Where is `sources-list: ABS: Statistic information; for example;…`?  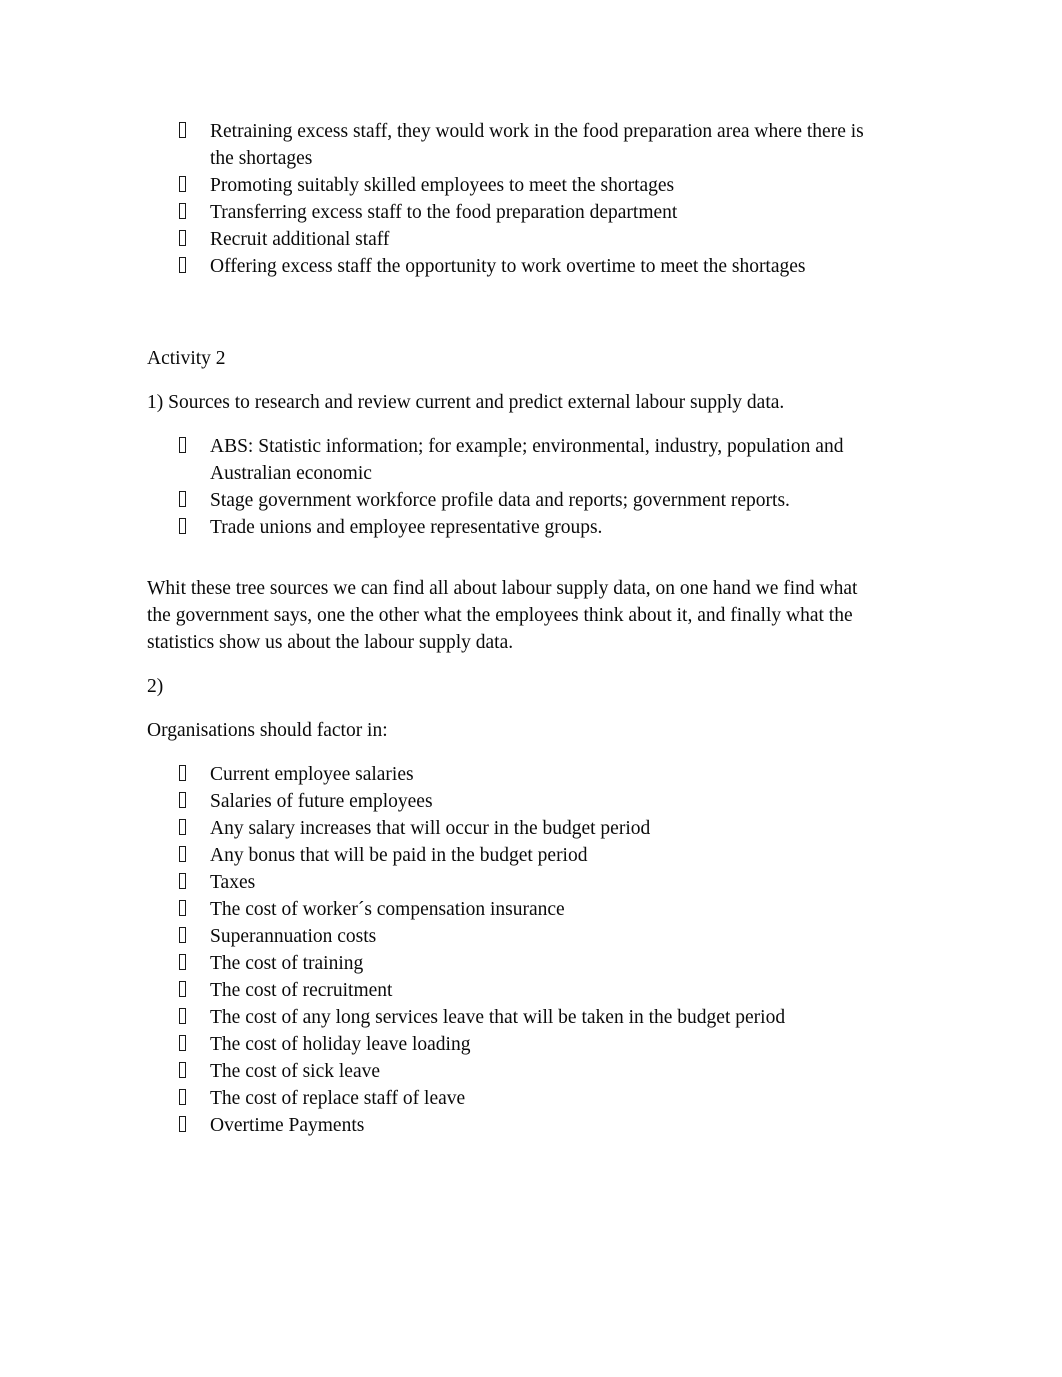
sources-list: ABS: Statistic information; for example;… is located at coordinates (527, 487).